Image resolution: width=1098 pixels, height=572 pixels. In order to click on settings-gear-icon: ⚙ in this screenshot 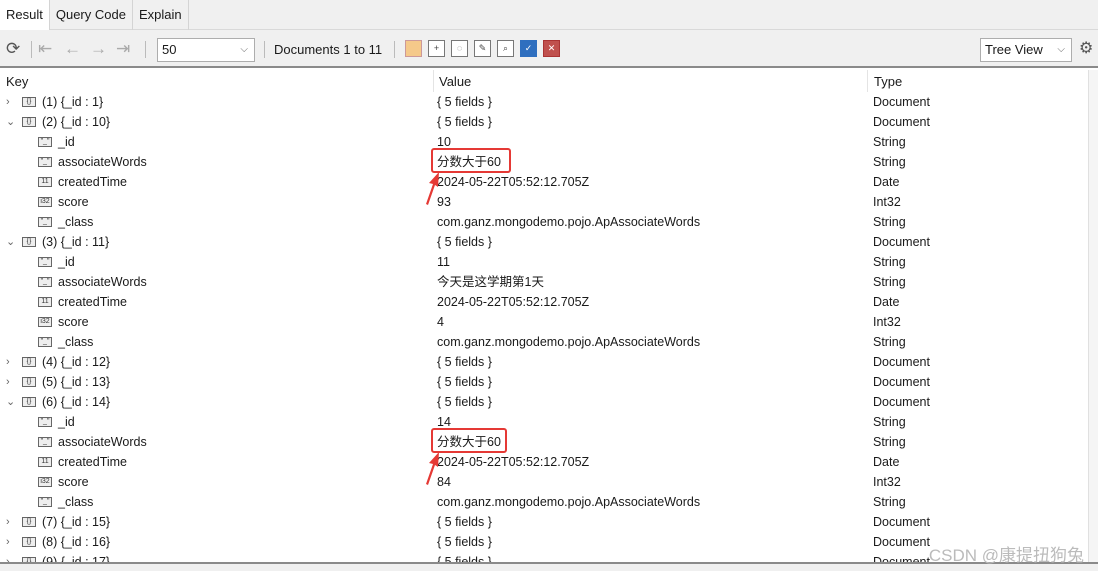, I will do `click(1086, 49)`.